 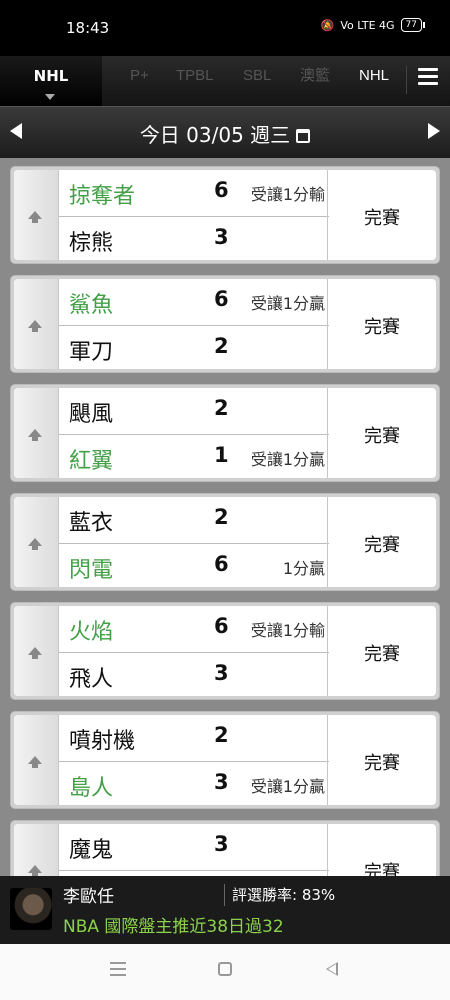 What do you see at coordinates (374, 81) in the screenshot?
I see `tab-nhl: NHL` at bounding box center [374, 81].